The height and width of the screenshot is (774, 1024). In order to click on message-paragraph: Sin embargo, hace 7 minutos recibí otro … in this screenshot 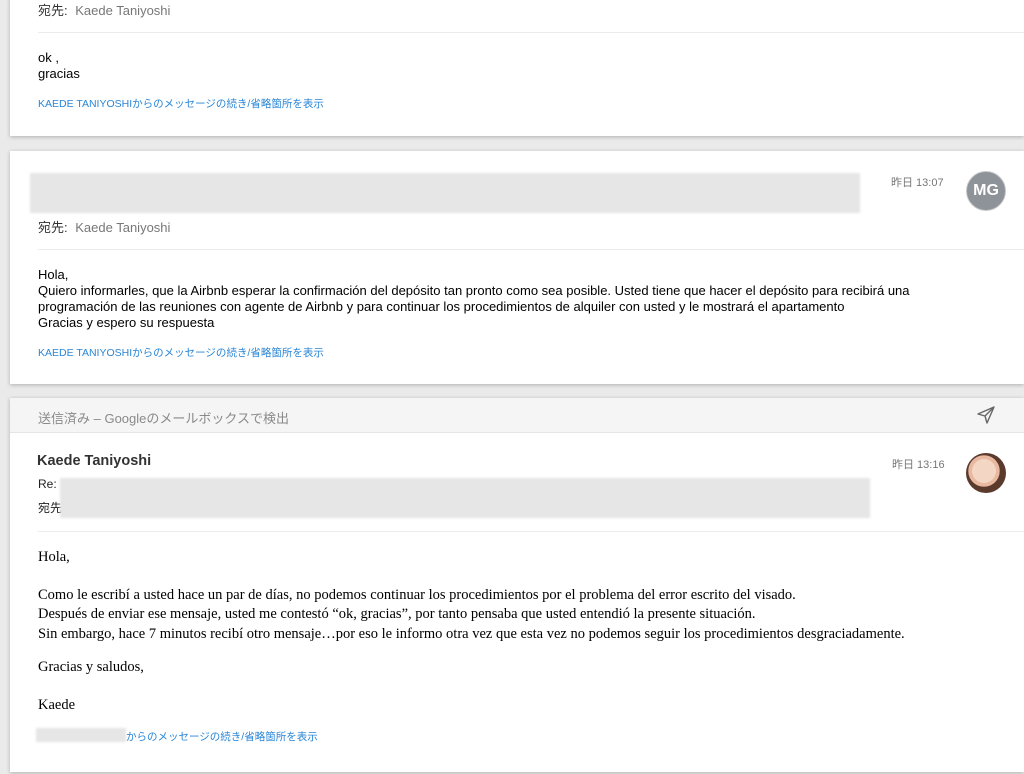, I will do `click(471, 634)`.